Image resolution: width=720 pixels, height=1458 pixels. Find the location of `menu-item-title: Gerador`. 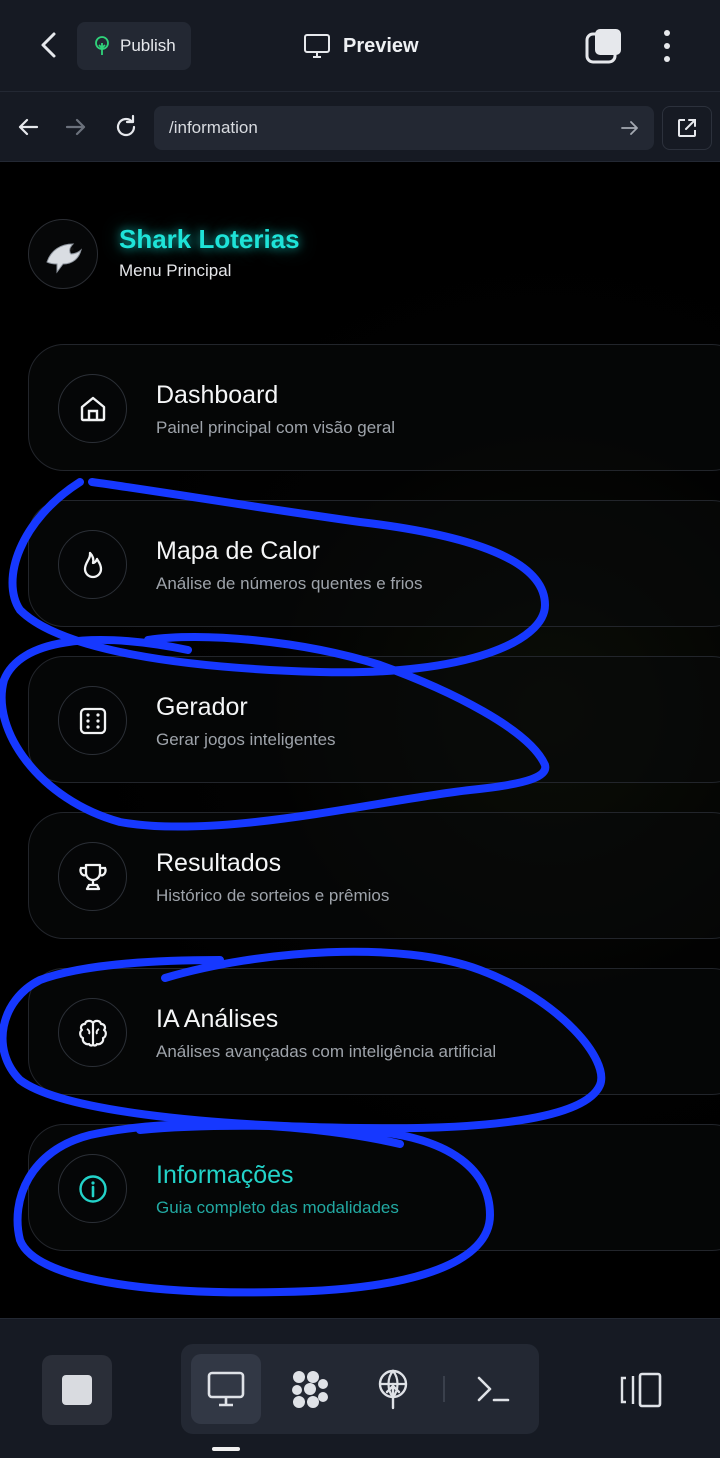

menu-item-title: Gerador is located at coordinates (202, 707).